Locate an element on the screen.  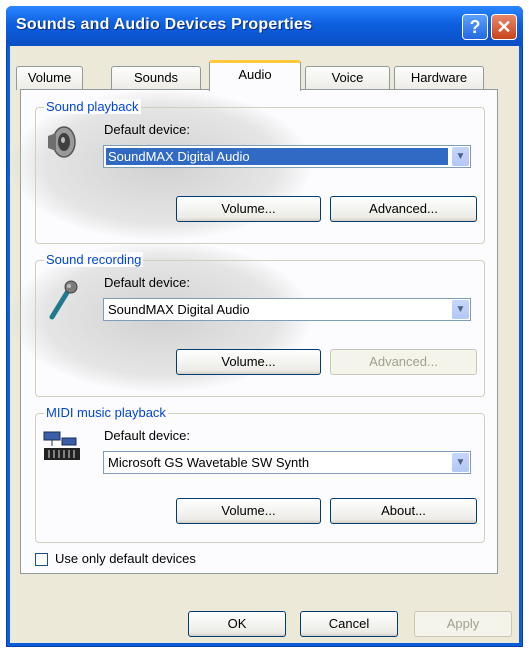
recording-device-dropdown: SoundMAX Digital Audio ▼ is located at coordinates (287, 309).